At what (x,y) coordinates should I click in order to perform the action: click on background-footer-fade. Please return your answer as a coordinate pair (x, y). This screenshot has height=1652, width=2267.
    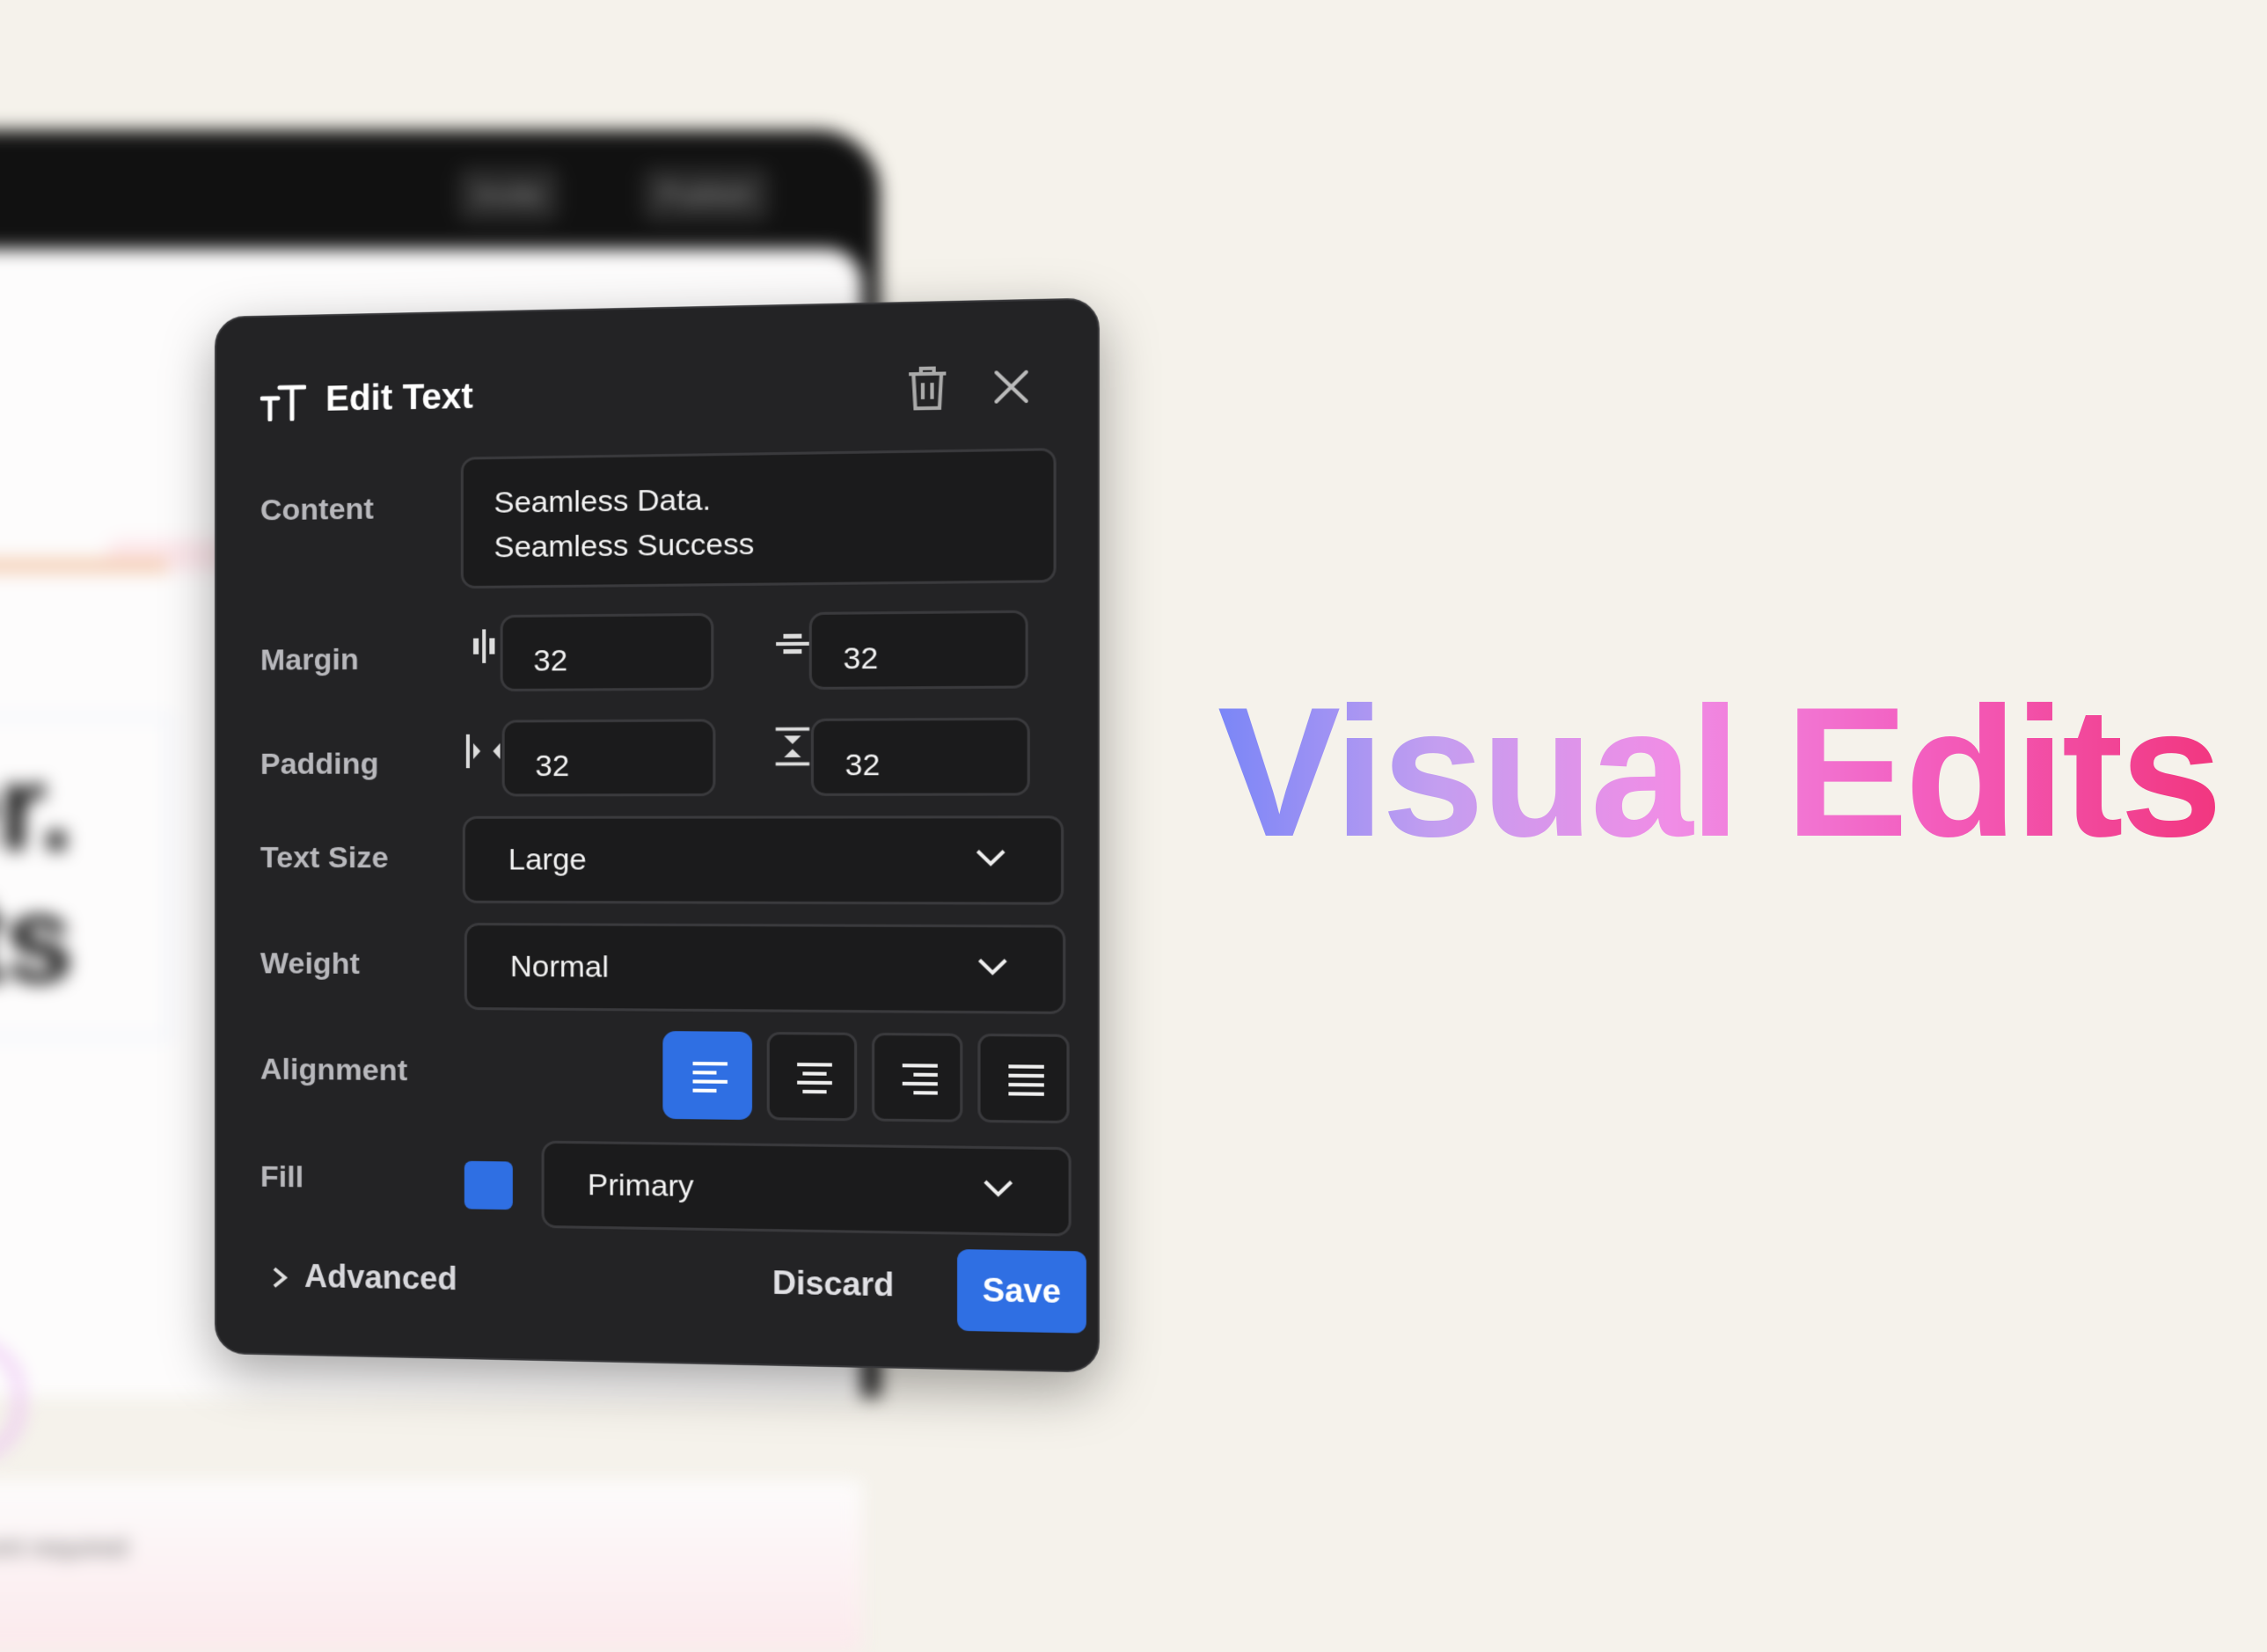
    Looking at the image, I should click on (431, 1566).